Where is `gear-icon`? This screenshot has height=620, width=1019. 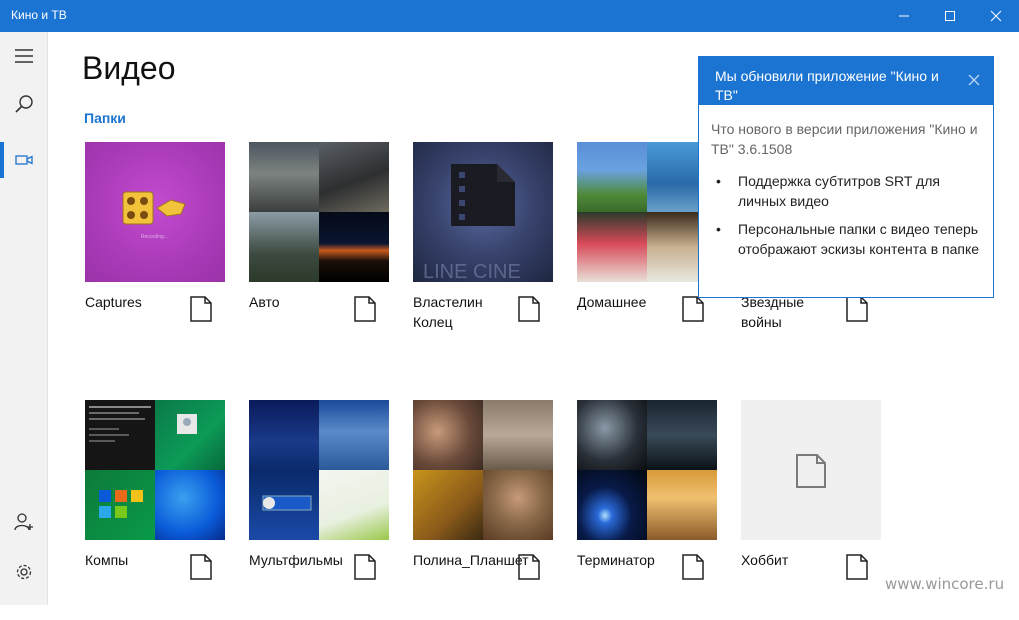
gear-icon is located at coordinates (24, 572).